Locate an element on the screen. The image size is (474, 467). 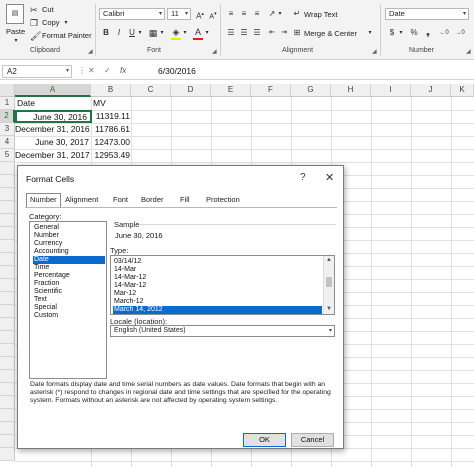
merge-center-button: Merge & Center is located at coordinates (330, 33).